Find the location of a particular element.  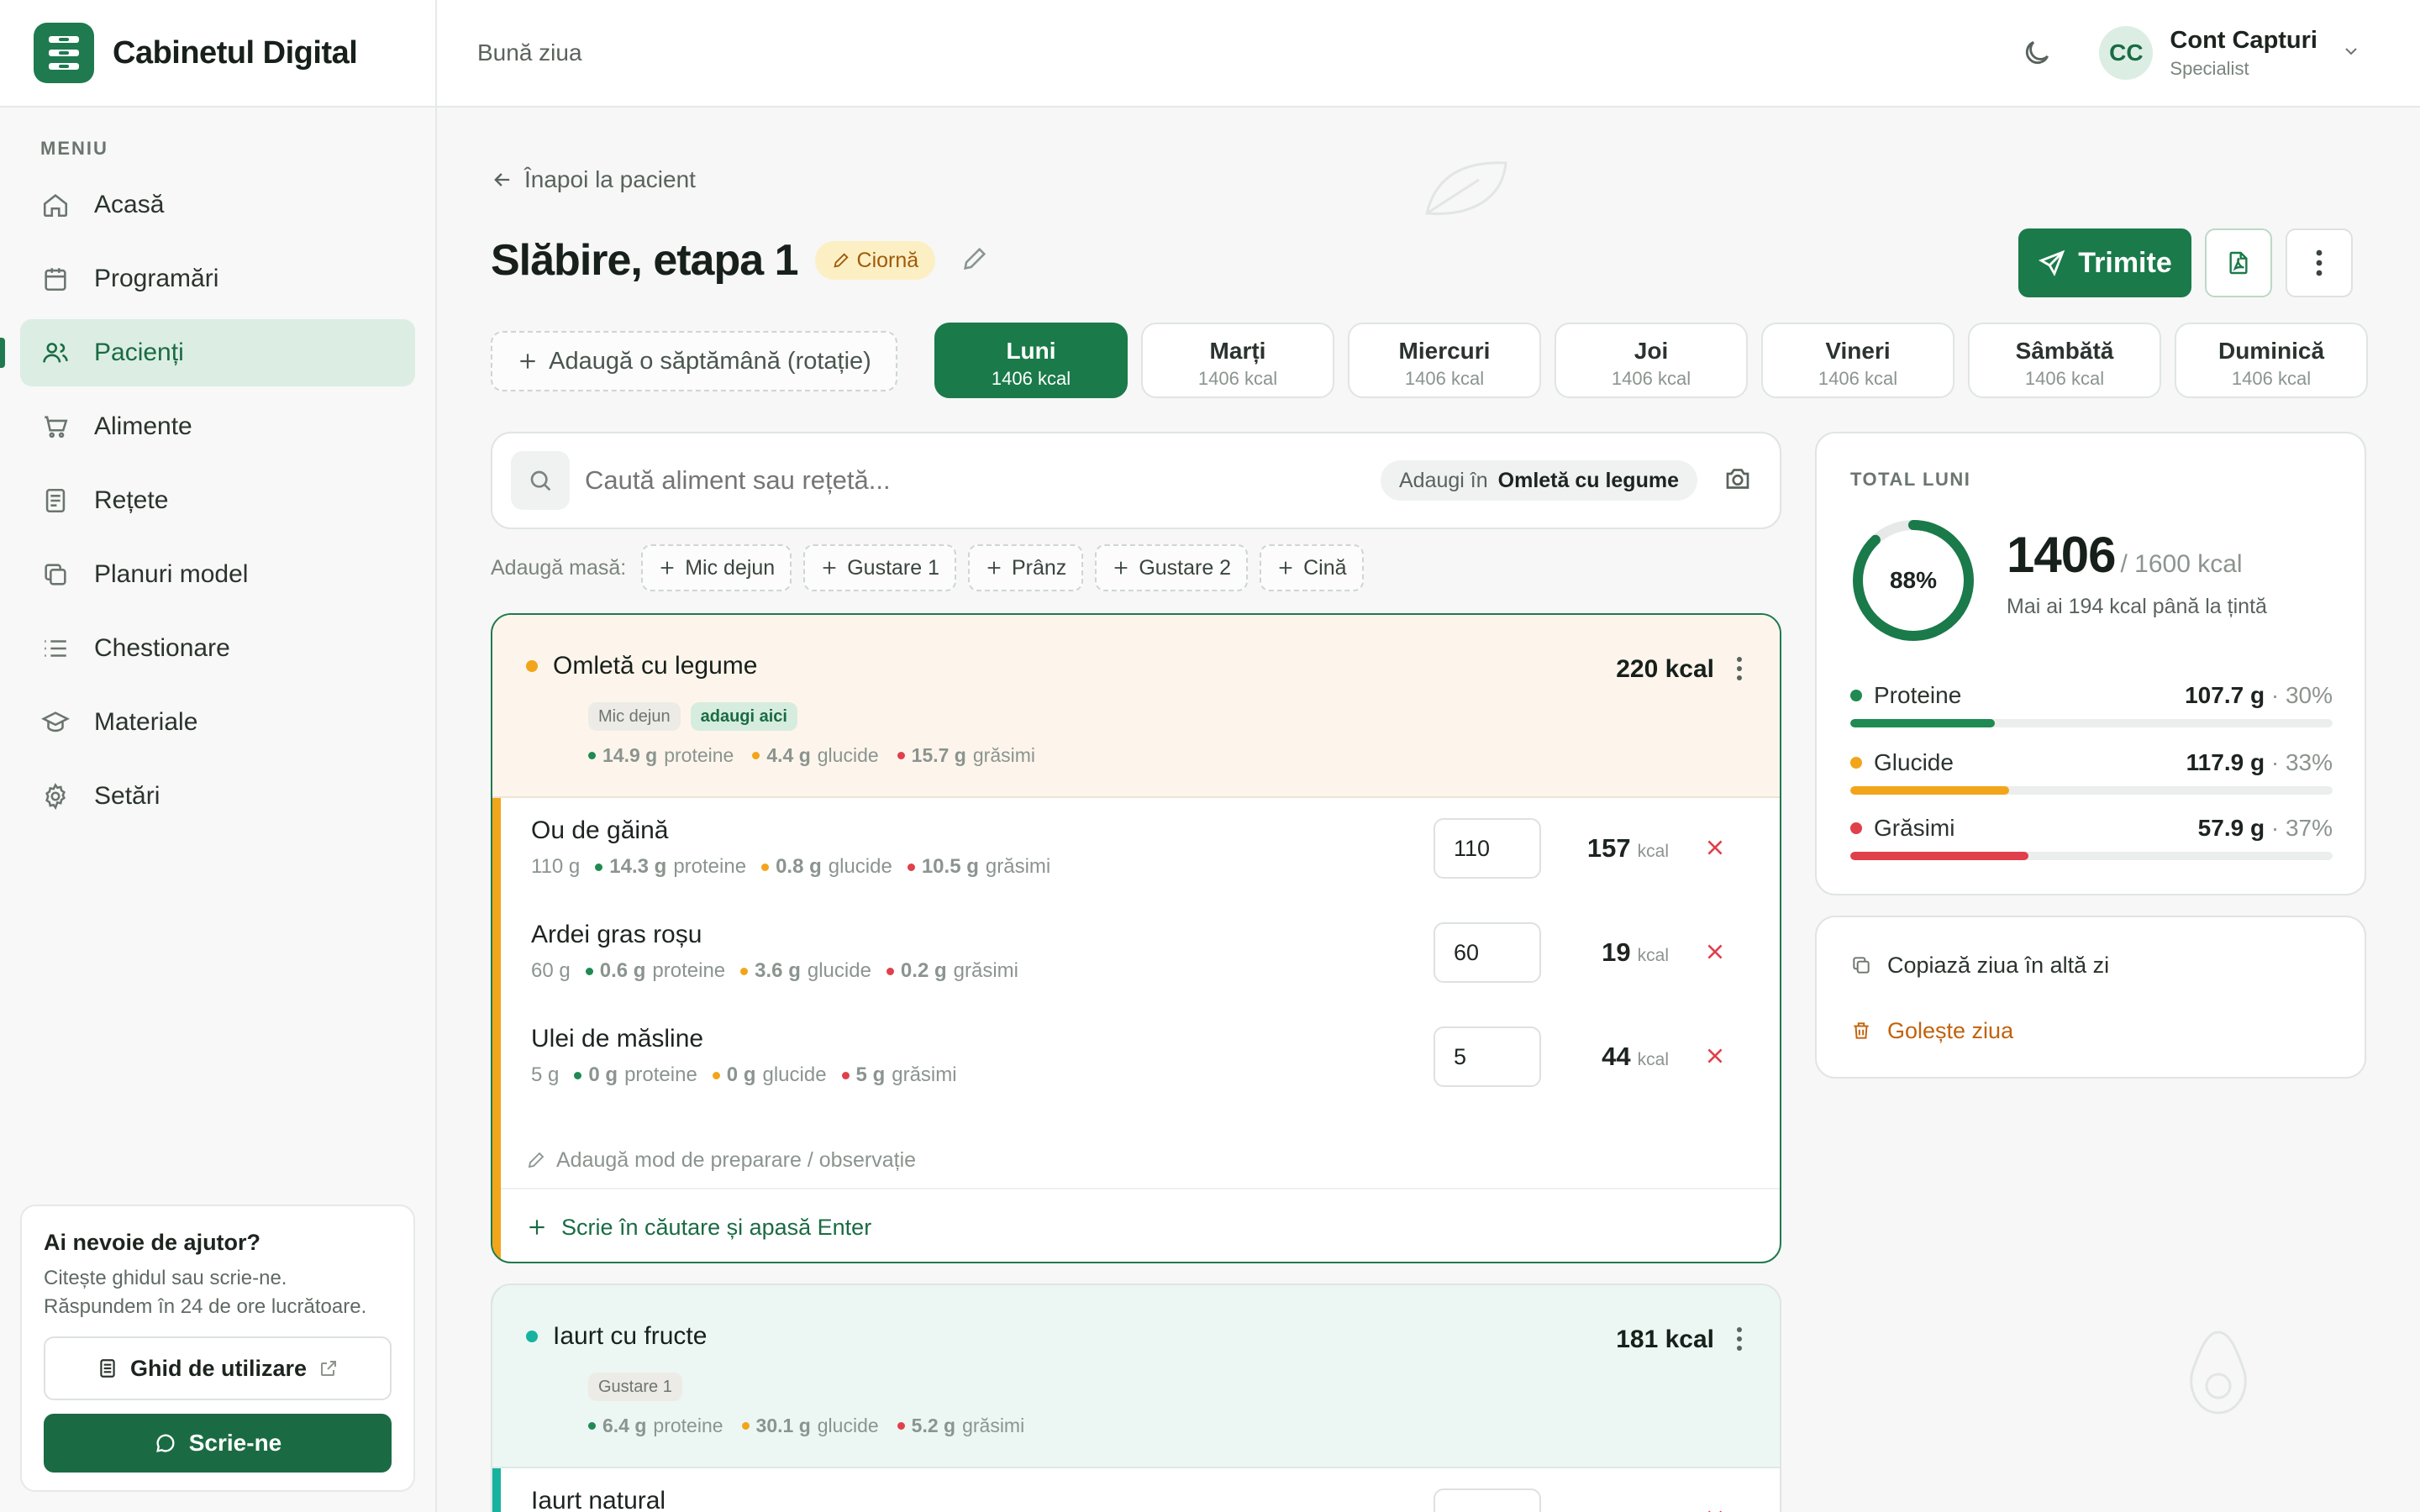

add-note-link: Adaugă mod de preparare / observație is located at coordinates (1136, 1149).